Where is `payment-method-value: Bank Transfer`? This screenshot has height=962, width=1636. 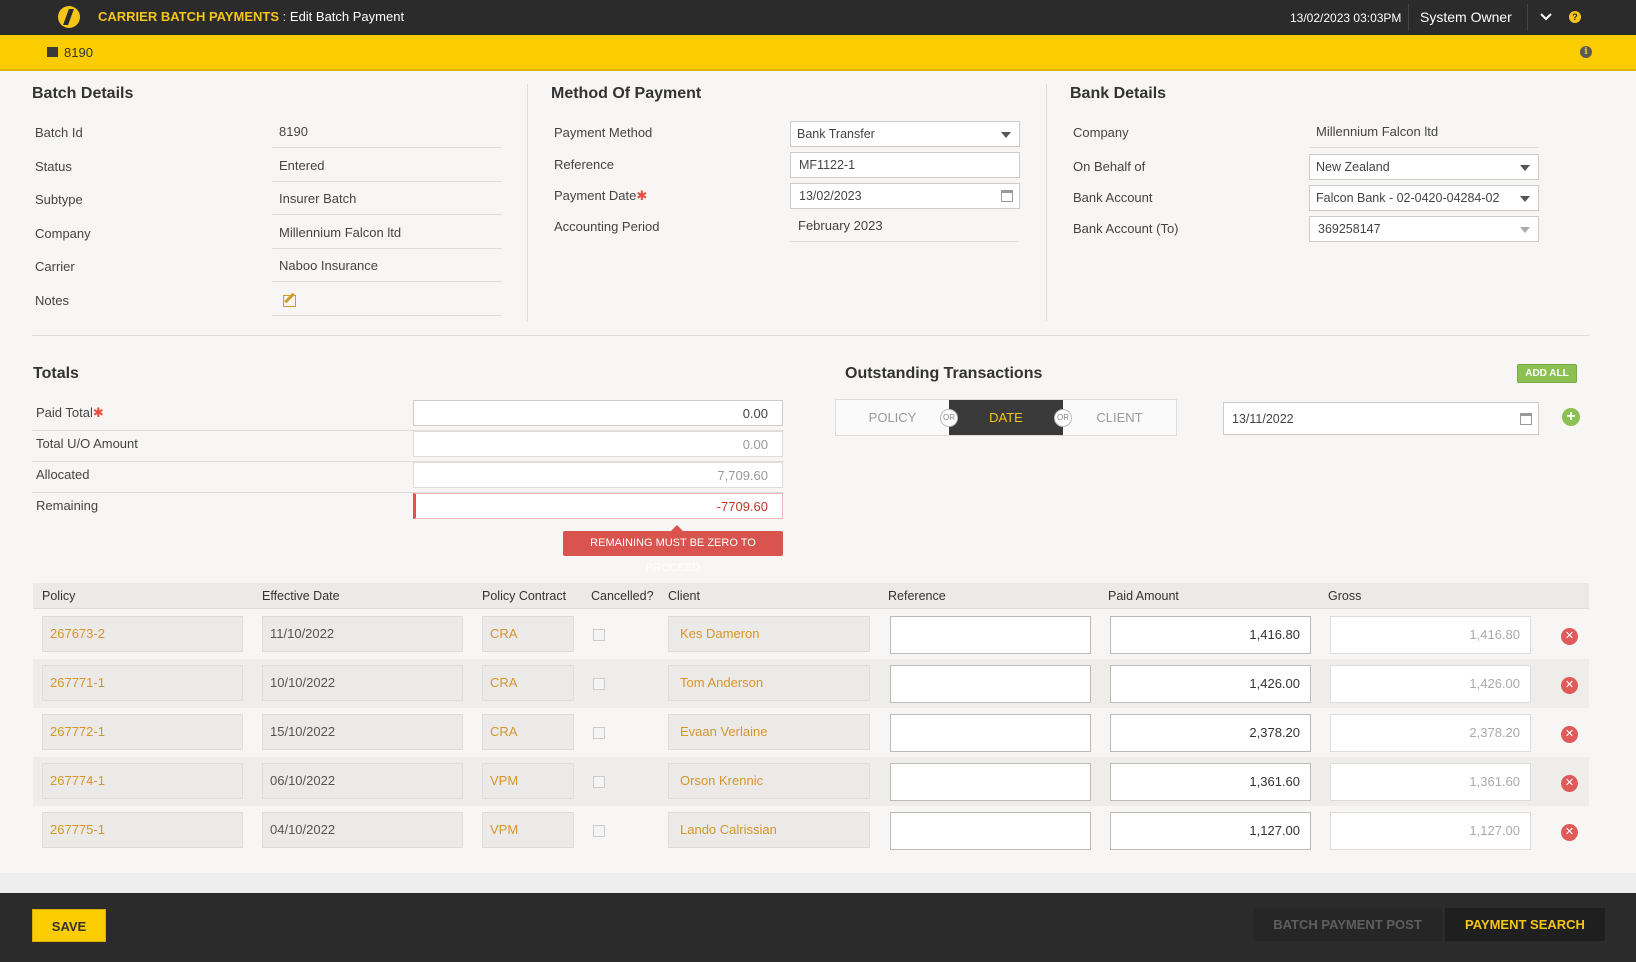
payment-method-value: Bank Transfer is located at coordinates (836, 134).